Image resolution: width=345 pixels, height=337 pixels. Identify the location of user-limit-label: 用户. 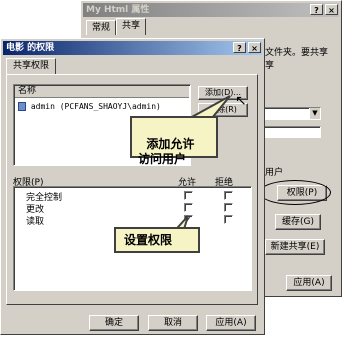
(274, 173).